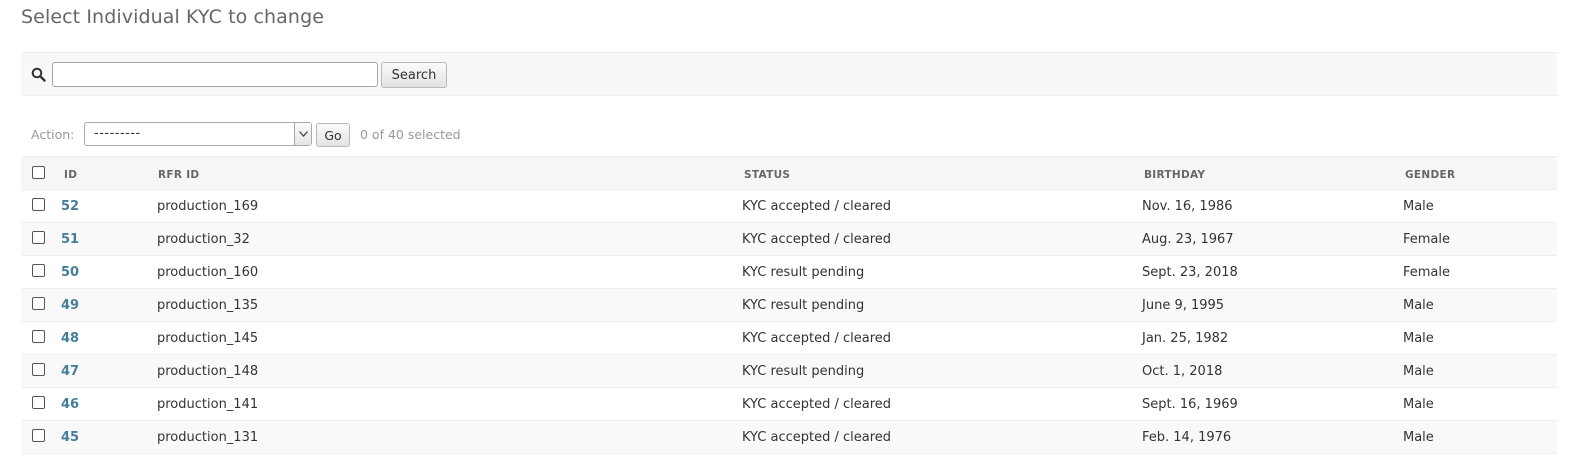 Image resolution: width=1575 pixels, height=461 pixels. Describe the element at coordinates (198, 134) in the screenshot. I see `action-select: ---------` at that location.